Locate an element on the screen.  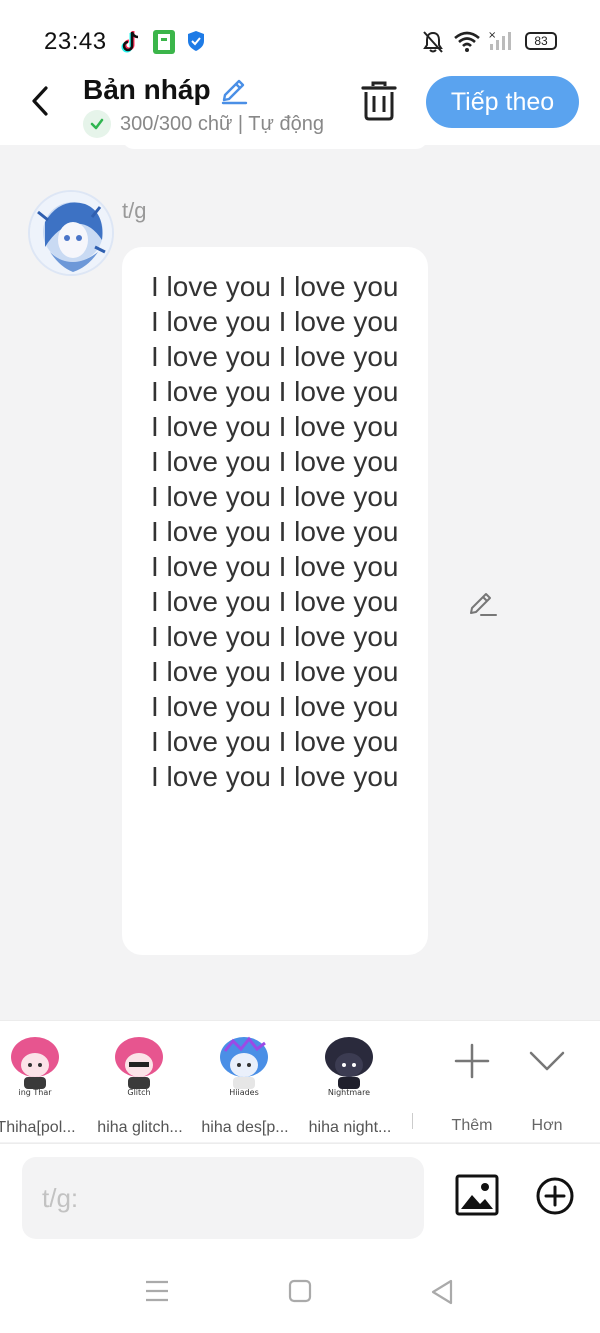
add-icon is located at coordinates (555, 1196).